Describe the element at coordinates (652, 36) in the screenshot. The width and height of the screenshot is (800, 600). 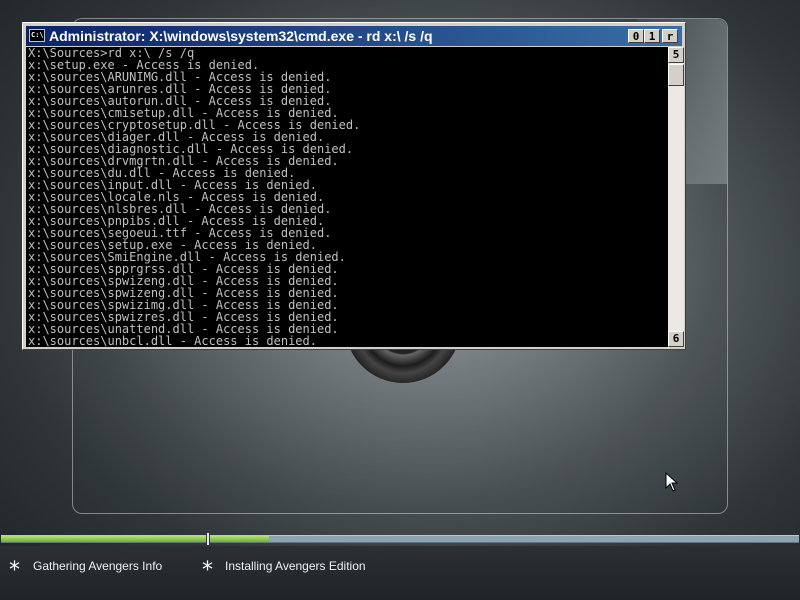
I see `maximize-button: 1` at that location.